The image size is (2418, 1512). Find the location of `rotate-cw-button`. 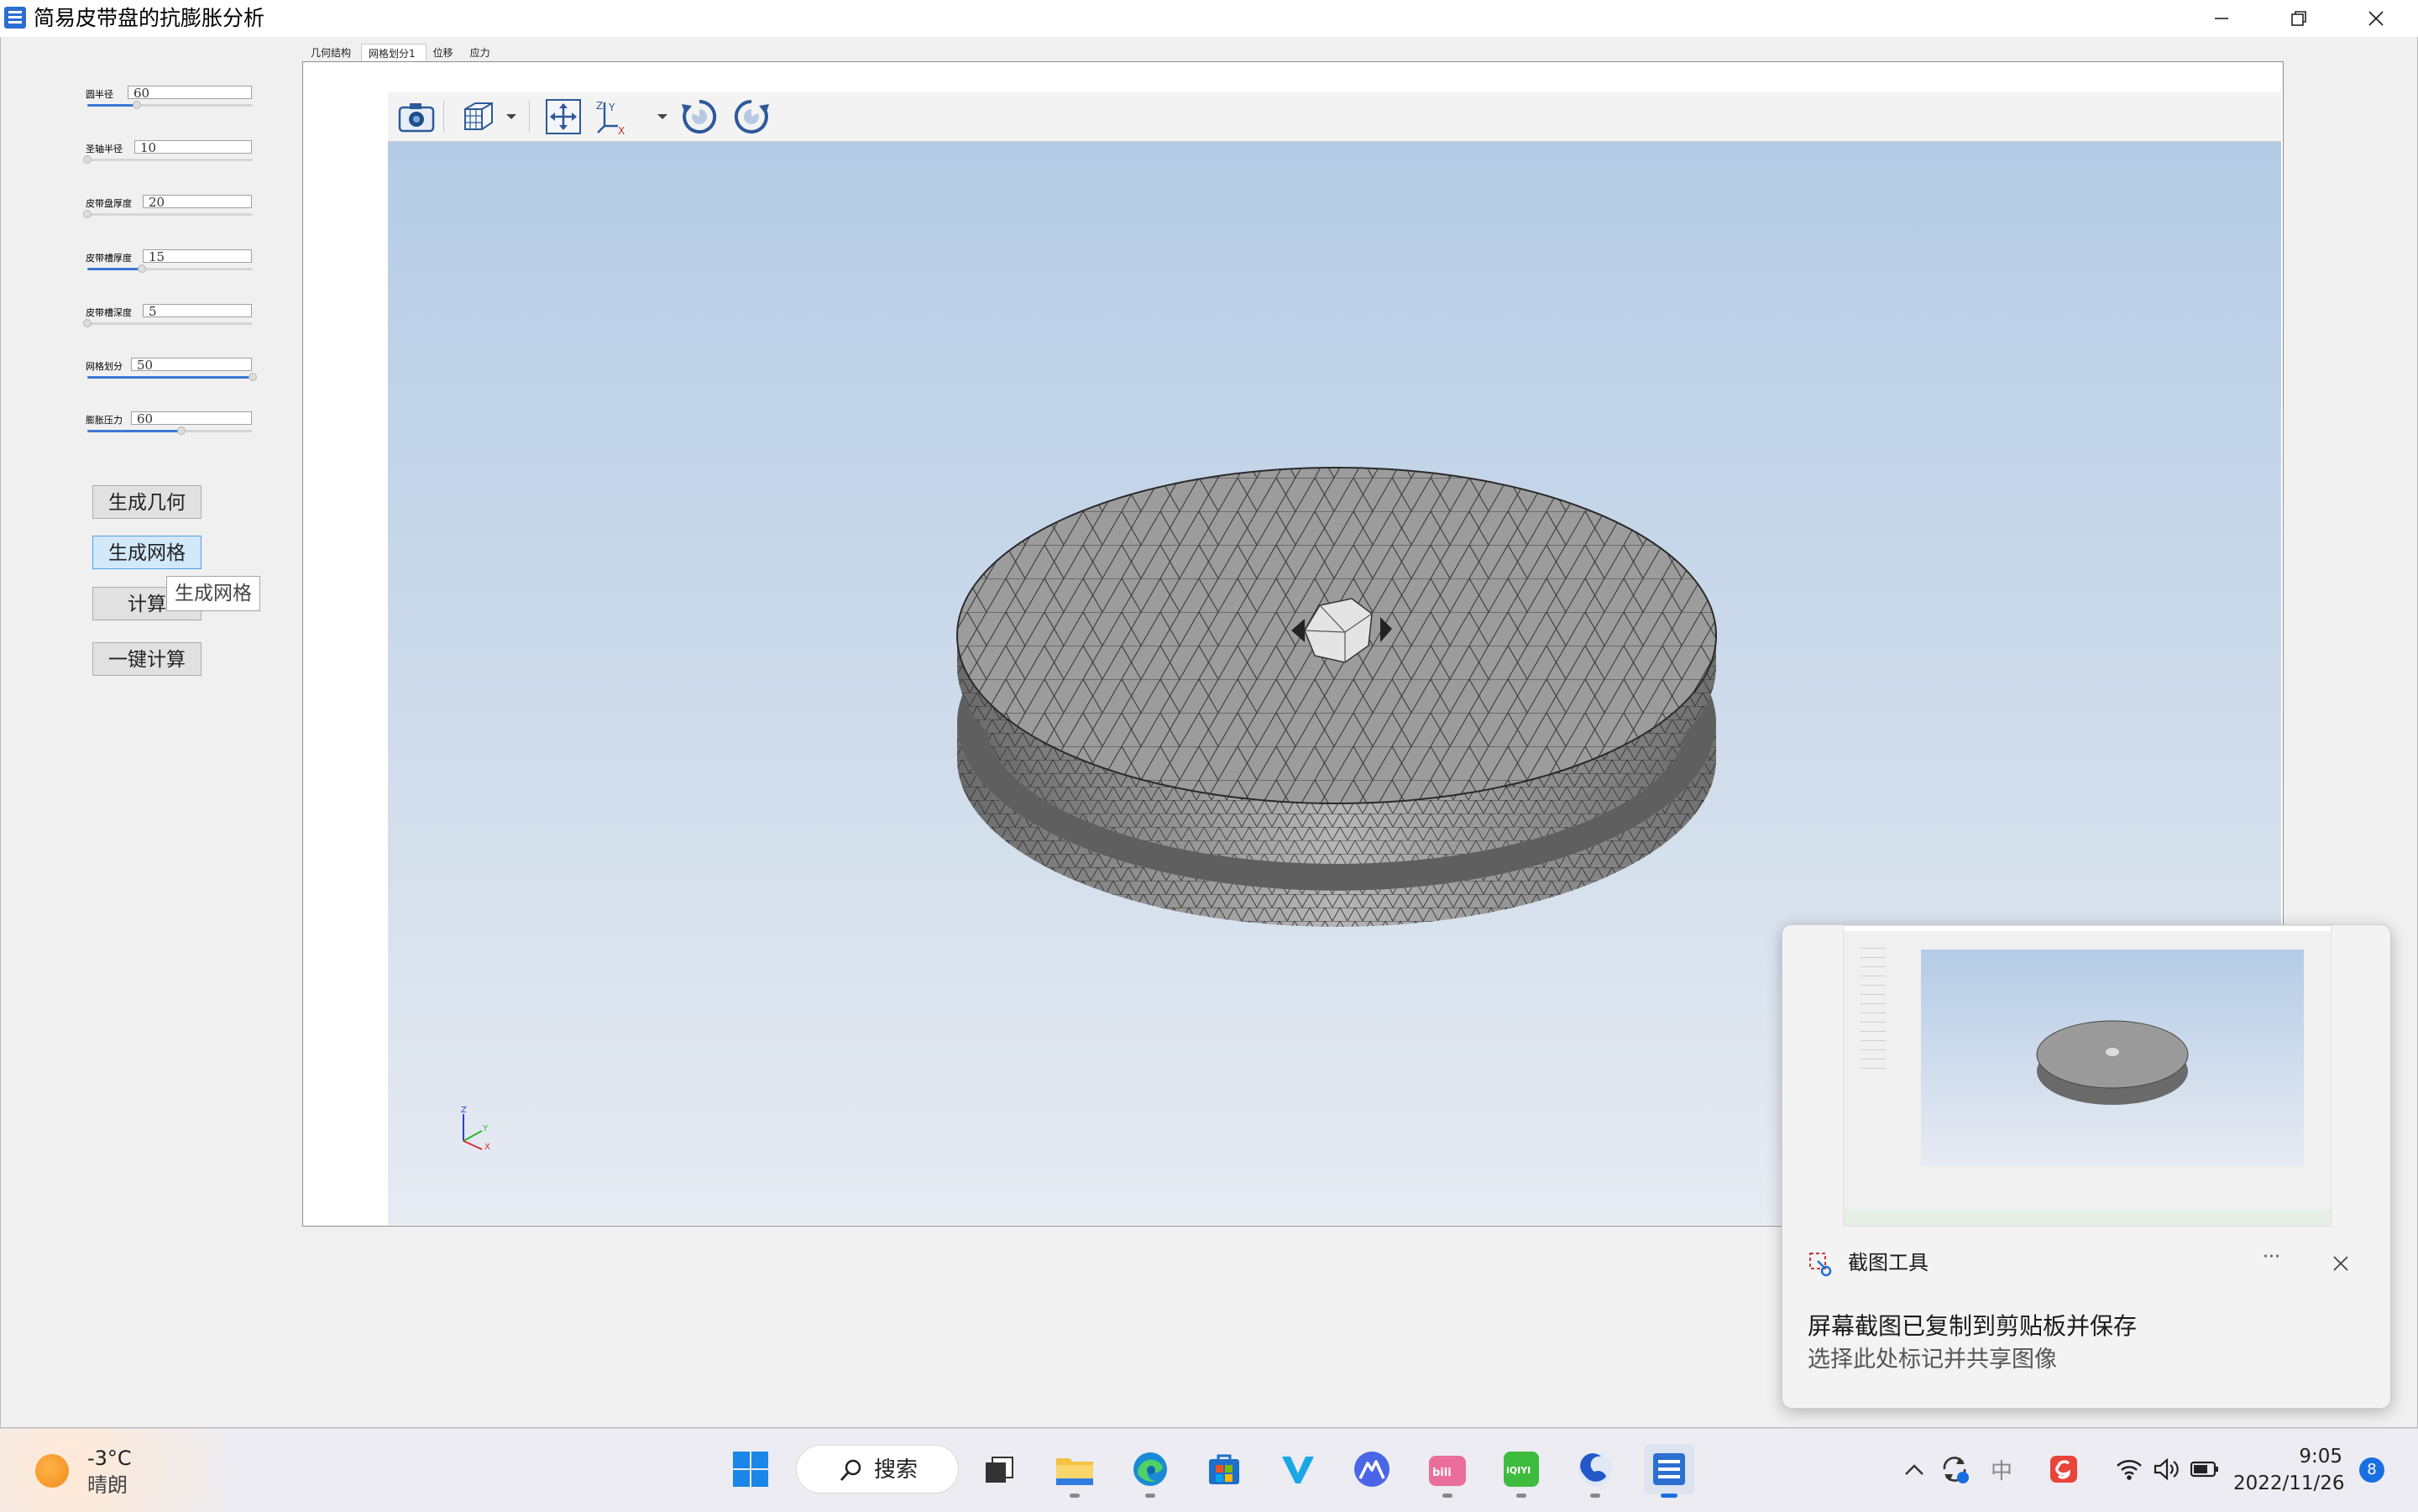

rotate-cw-button is located at coordinates (699, 116).